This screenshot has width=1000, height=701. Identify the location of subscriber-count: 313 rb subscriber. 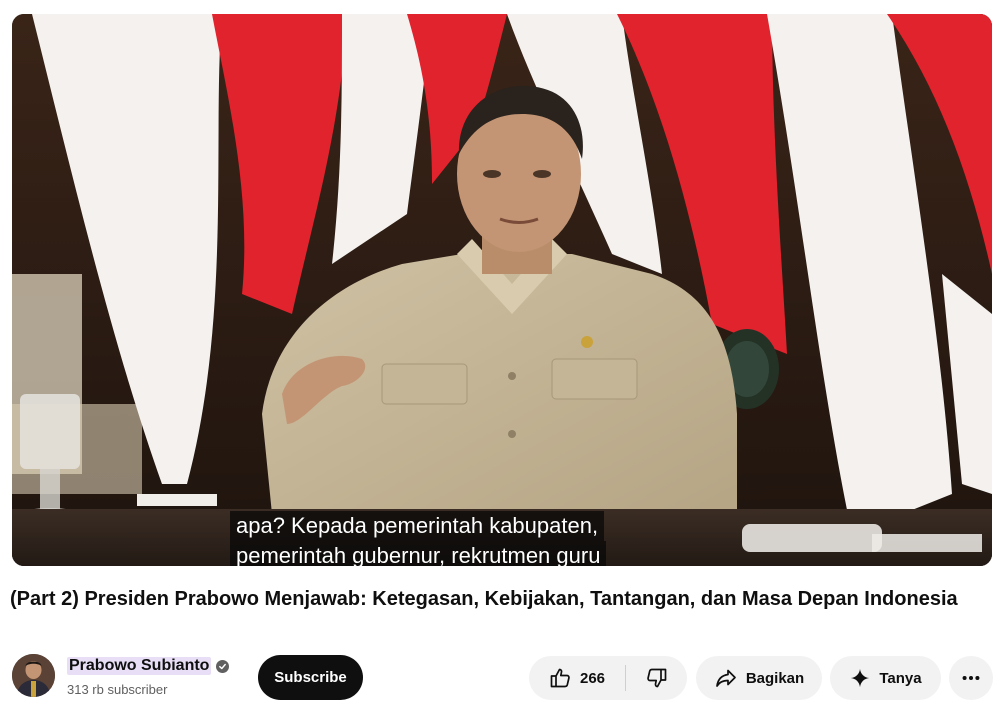
(117, 689).